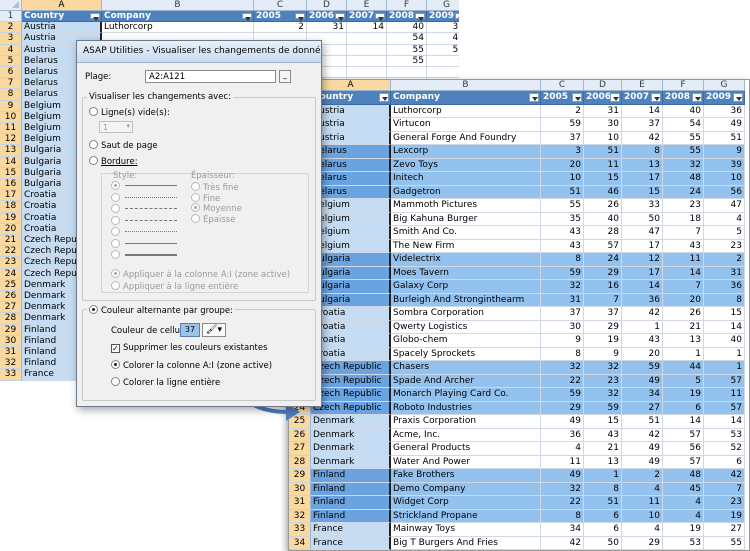 The width and height of the screenshot is (750, 551). Describe the element at coordinates (562, 327) in the screenshot. I see `value-cell: 30` at that location.